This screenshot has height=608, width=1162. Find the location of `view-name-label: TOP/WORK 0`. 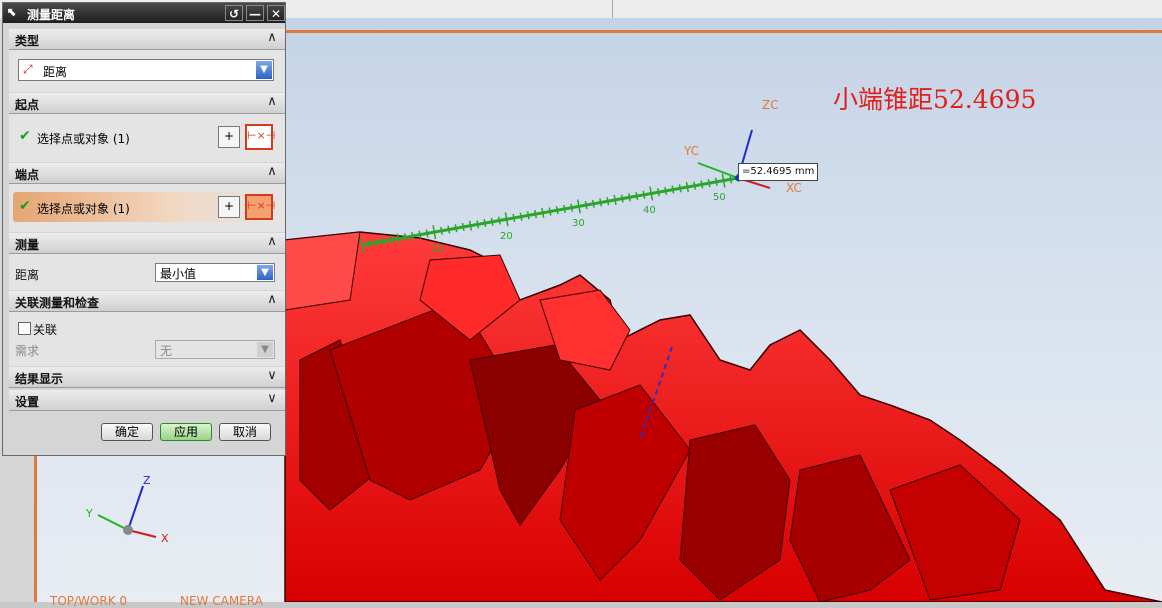

view-name-label: TOP/WORK 0 is located at coordinates (89, 601).